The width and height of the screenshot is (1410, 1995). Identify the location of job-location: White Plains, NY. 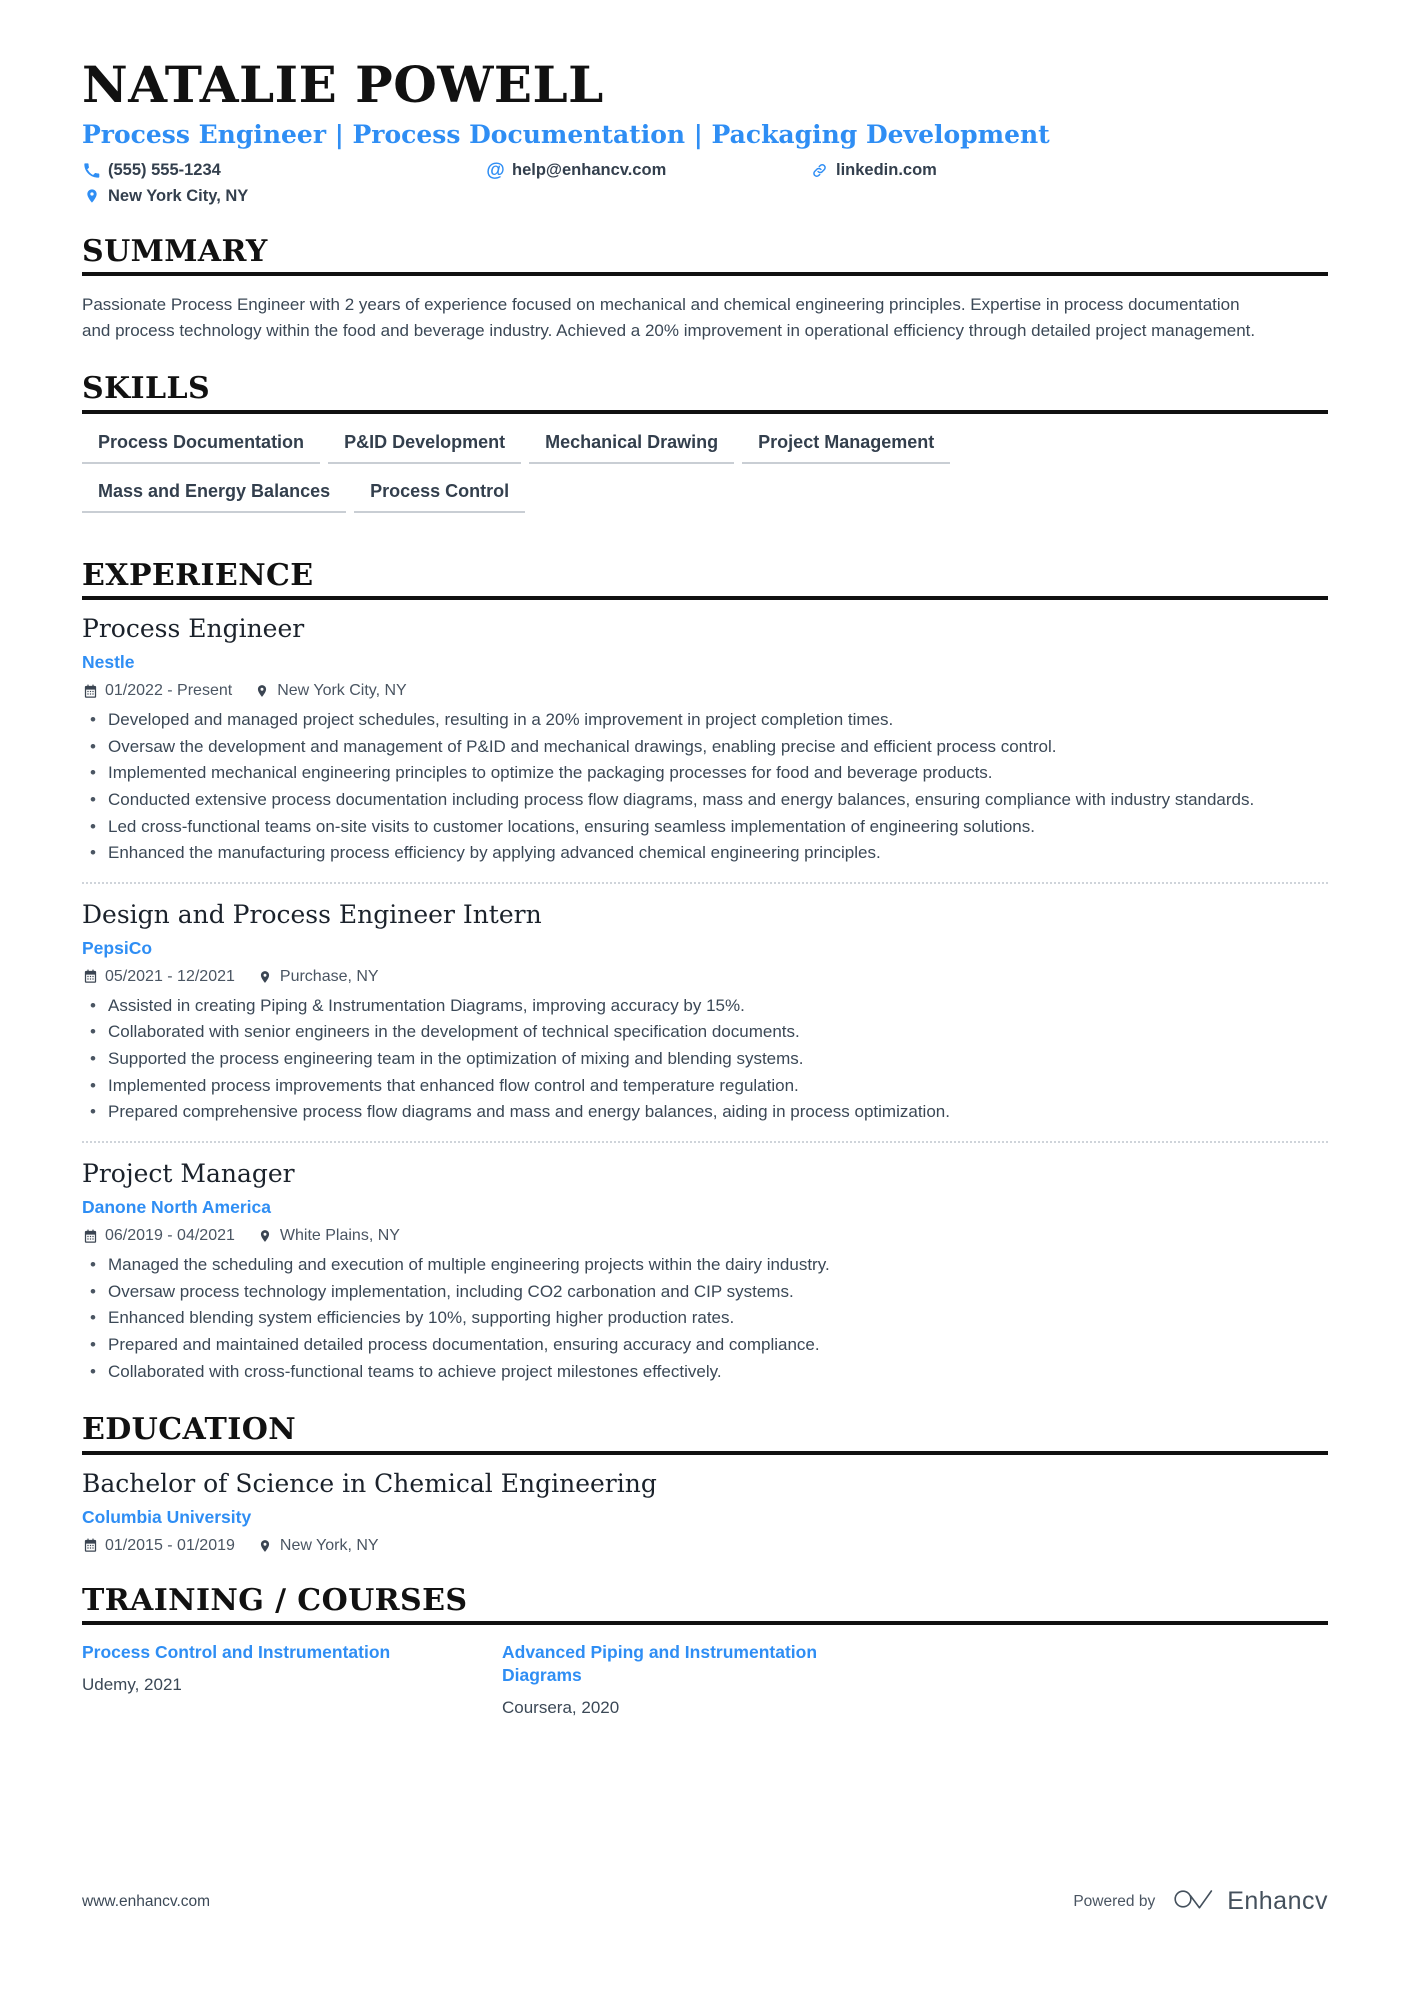
(328, 1236).